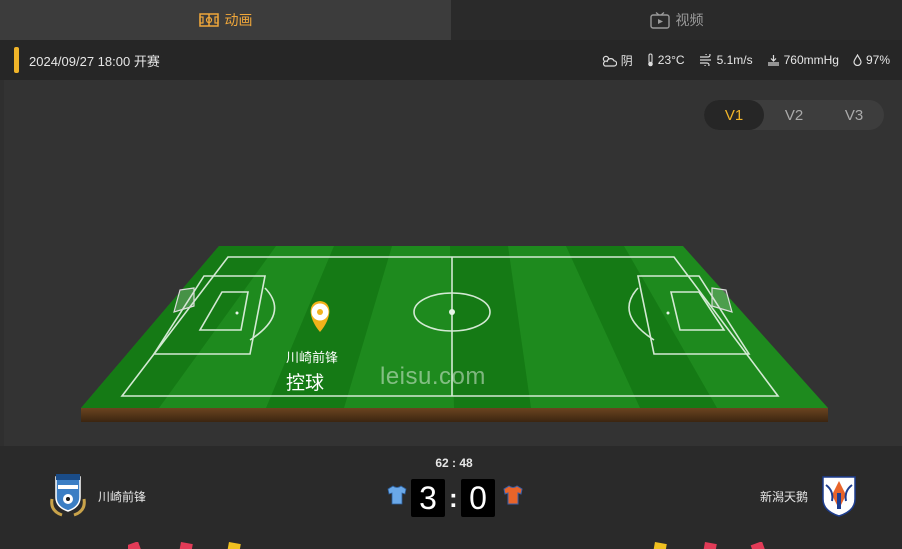  I want to click on tab-video-label: 视频, so click(689, 20).